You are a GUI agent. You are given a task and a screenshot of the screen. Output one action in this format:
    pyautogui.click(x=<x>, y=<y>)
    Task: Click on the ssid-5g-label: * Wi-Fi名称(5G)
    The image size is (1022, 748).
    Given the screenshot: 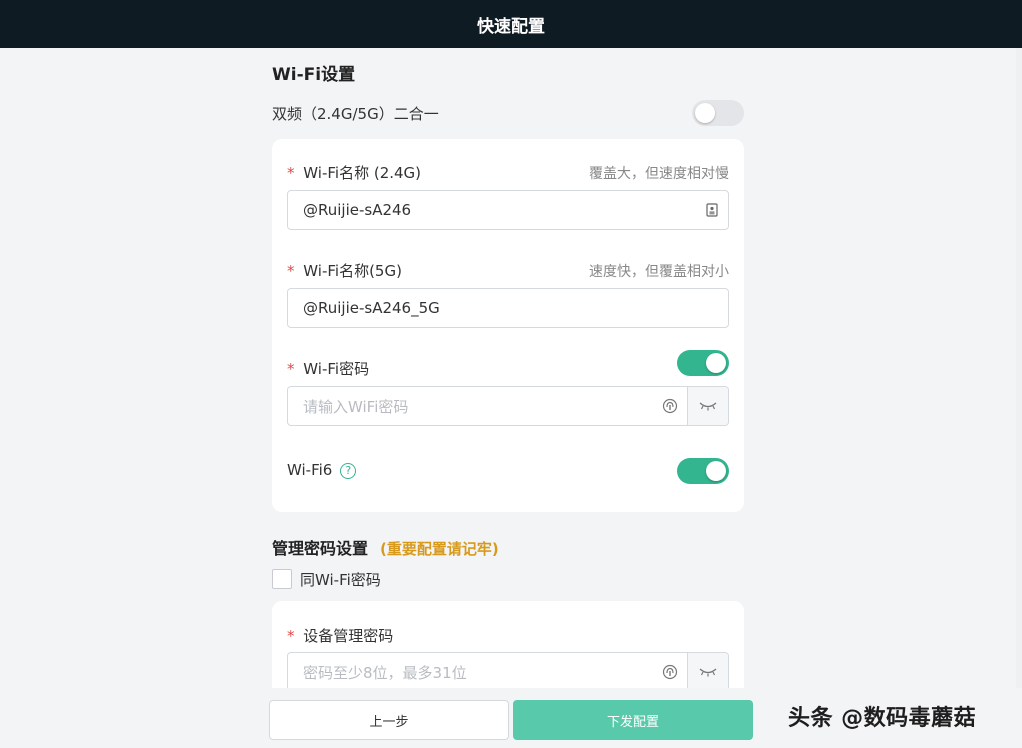 What is the action you would take?
    pyautogui.click(x=344, y=270)
    